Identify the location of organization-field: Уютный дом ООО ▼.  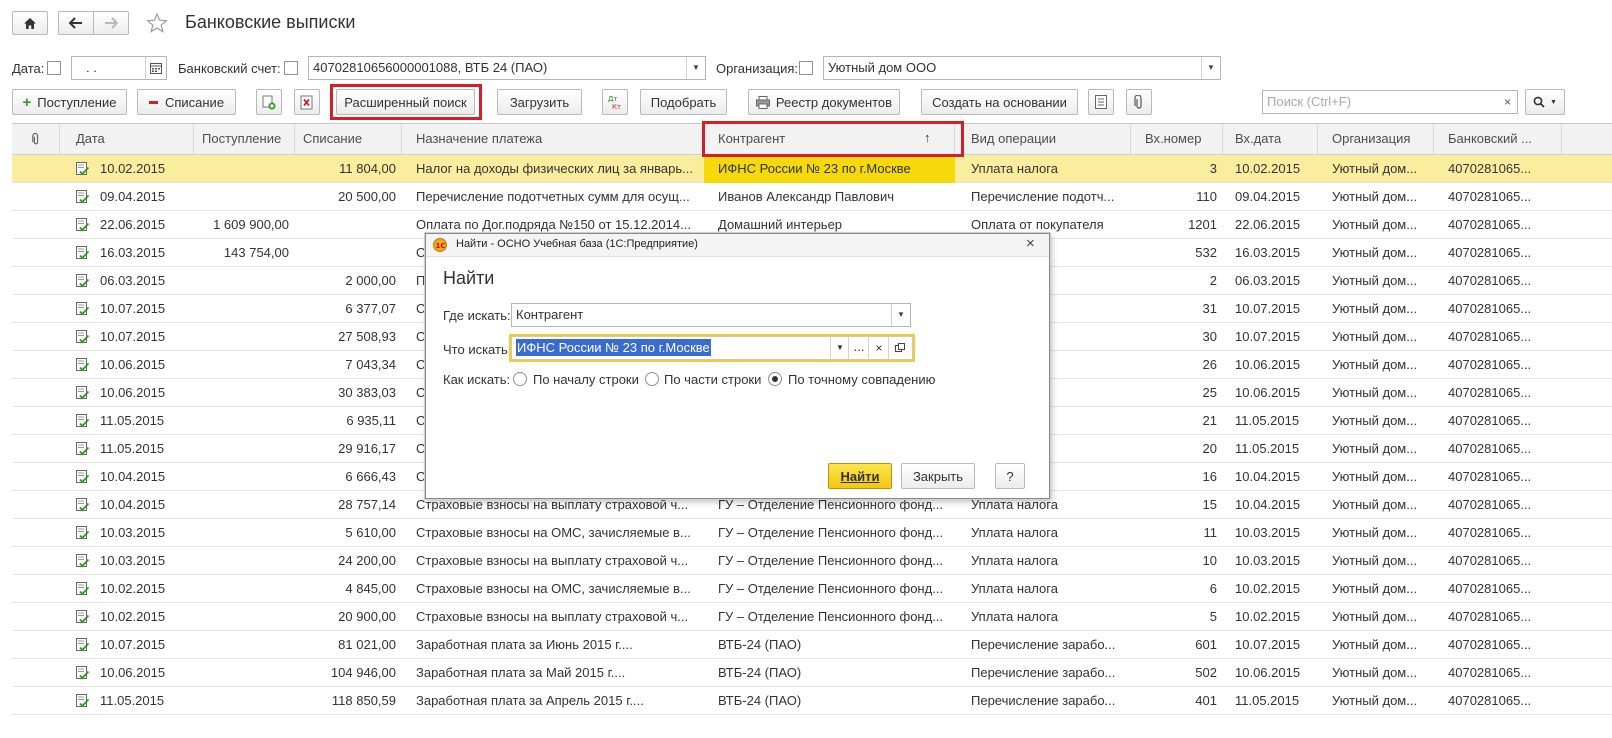
(1022, 68).